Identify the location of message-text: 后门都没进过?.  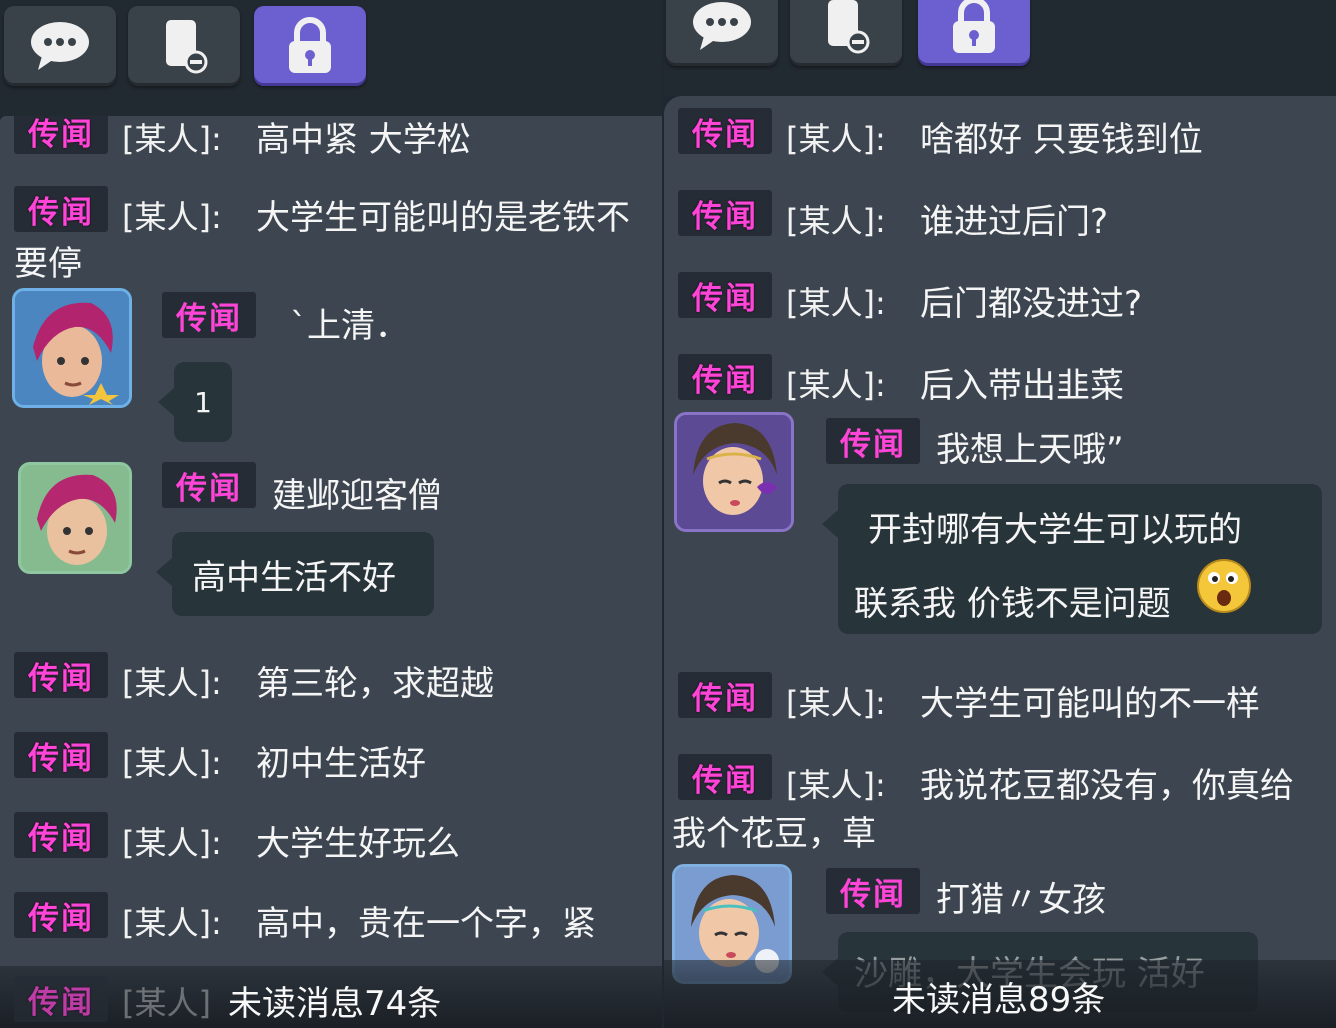
(1031, 304).